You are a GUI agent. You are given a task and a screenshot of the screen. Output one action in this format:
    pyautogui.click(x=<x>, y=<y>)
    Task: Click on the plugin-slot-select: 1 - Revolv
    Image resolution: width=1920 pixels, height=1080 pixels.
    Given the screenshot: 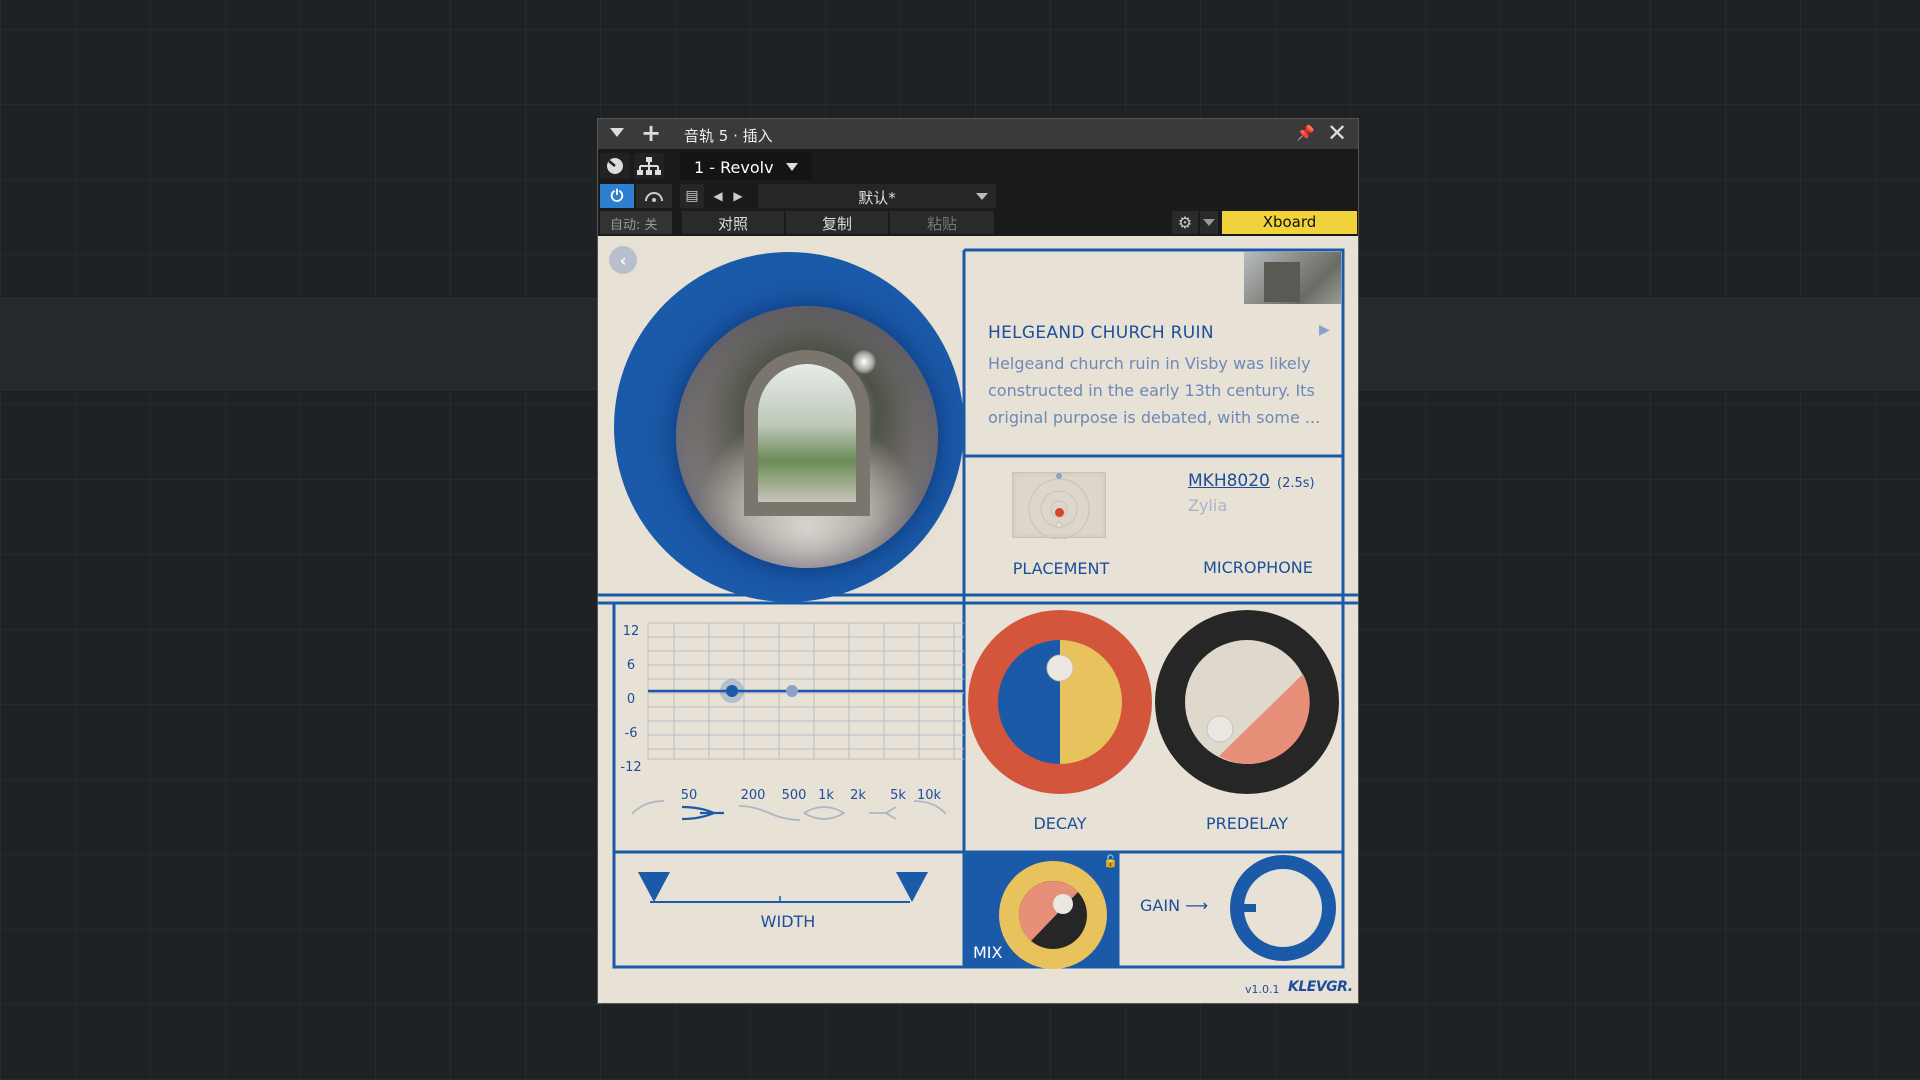 What is the action you would take?
    pyautogui.click(x=746, y=166)
    